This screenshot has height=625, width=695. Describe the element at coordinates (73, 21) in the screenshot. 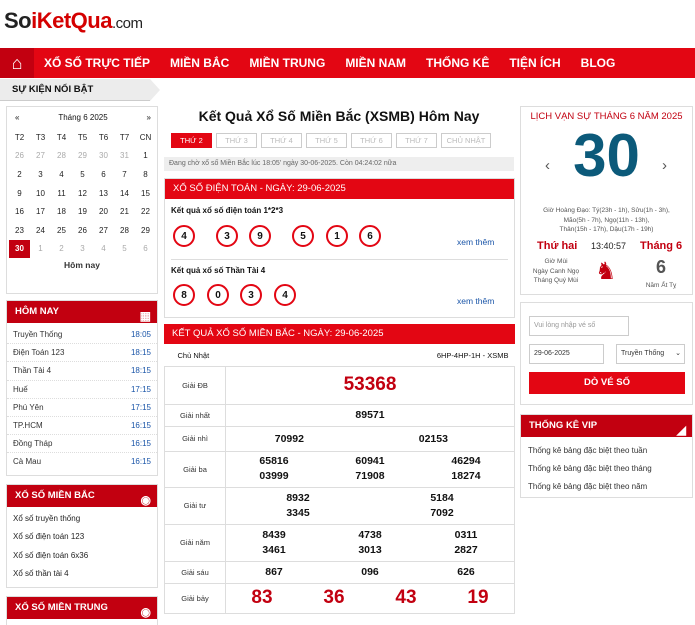

I see `site-logo: SoiKetQua.com` at that location.